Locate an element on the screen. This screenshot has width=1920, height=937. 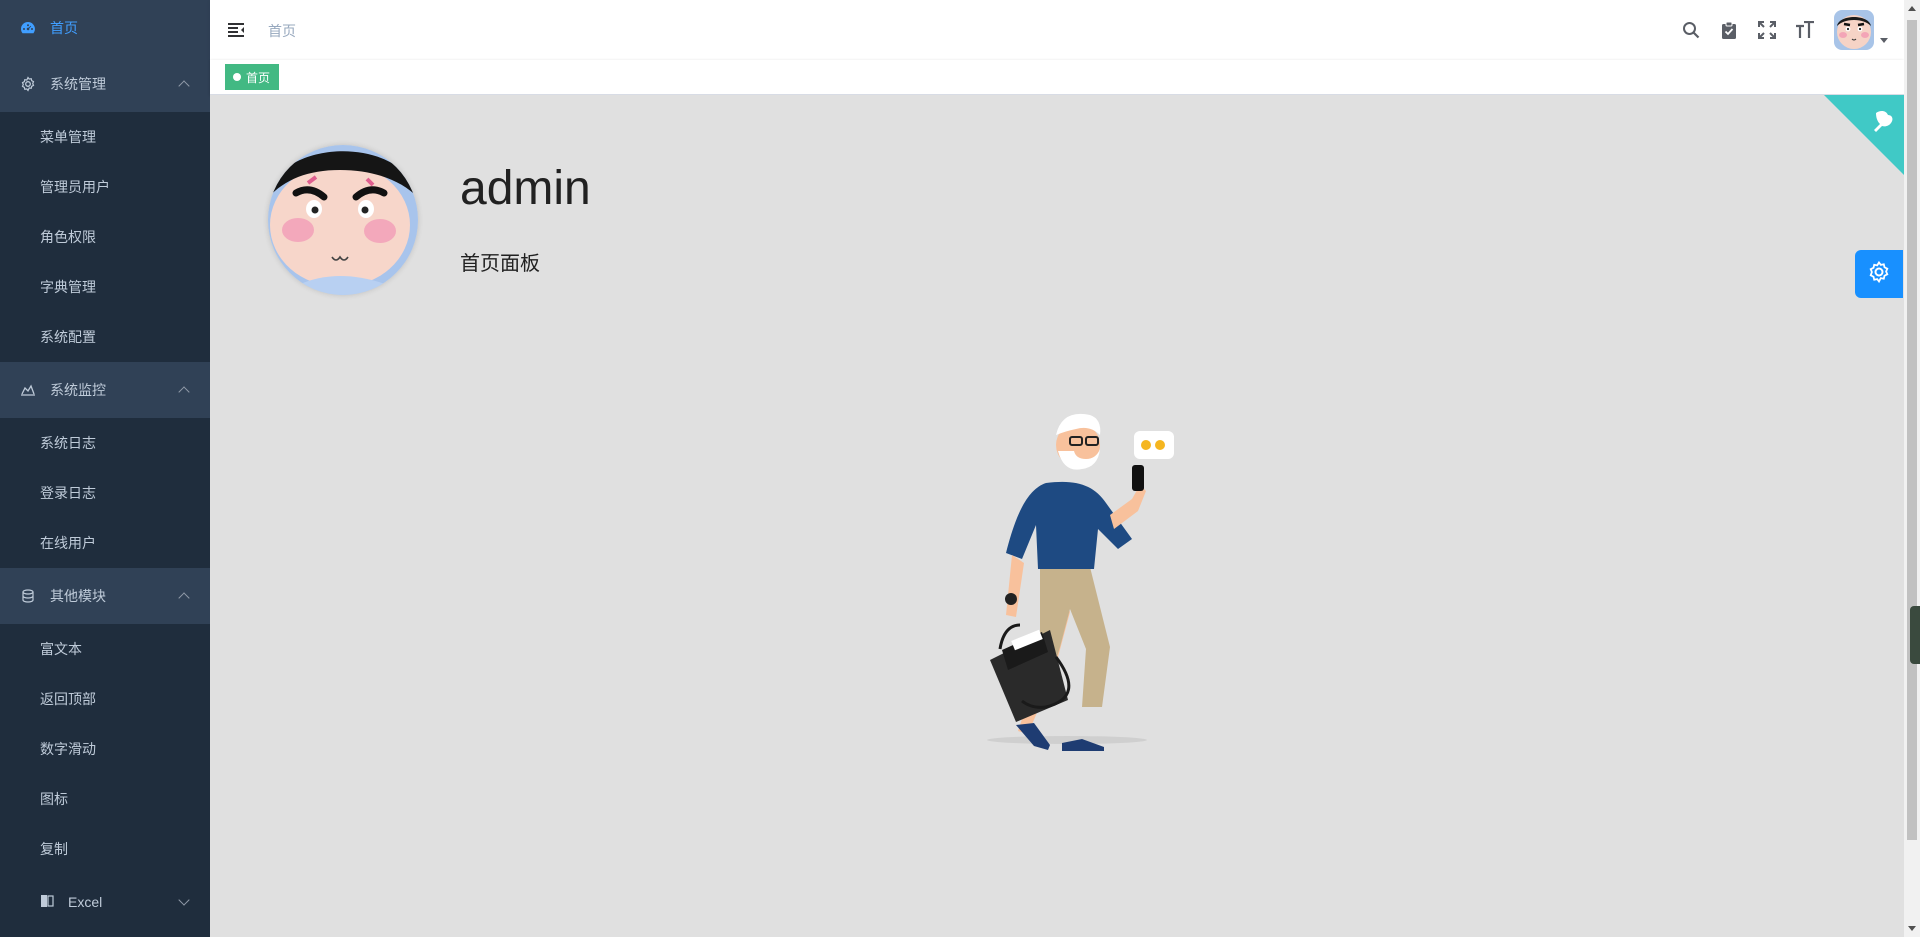
sidebar-item-count-to: 数字滑动 is located at coordinates (105, 749).